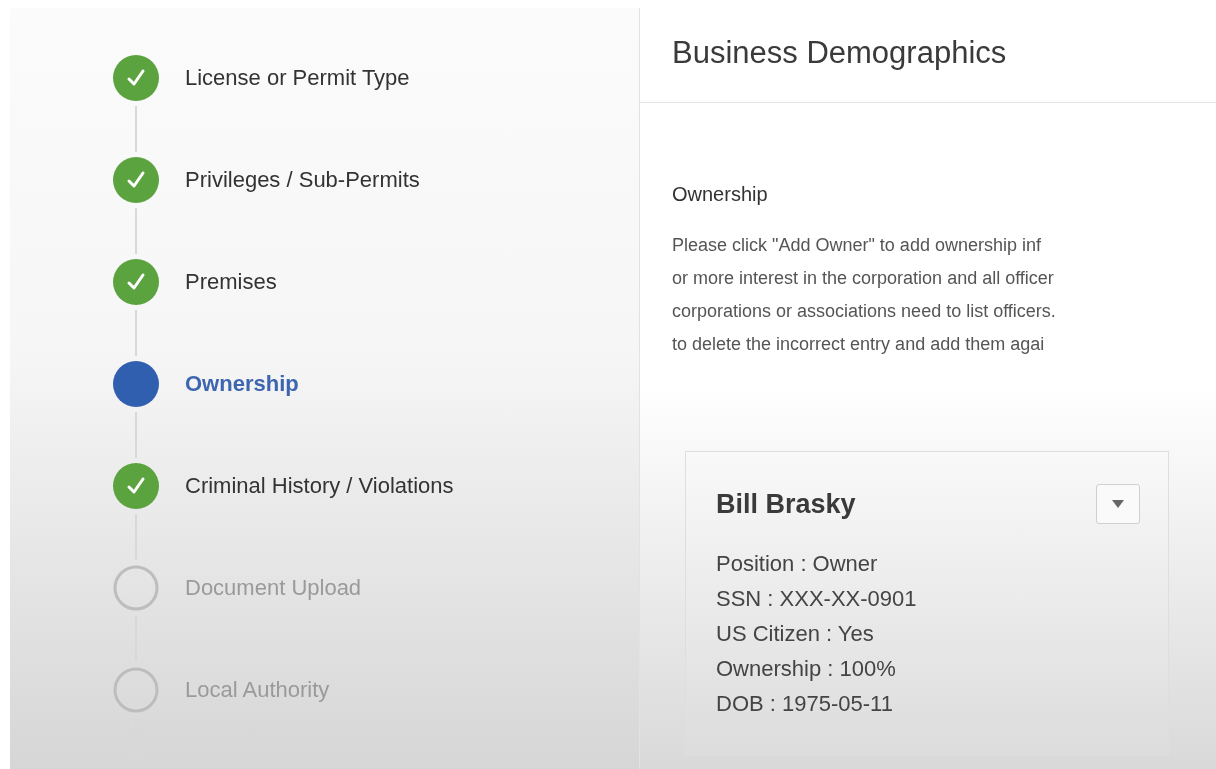 This screenshot has width=1216, height=769. Describe the element at coordinates (795, 634) in the screenshot. I see `owner-detail: US Citizen : Yes` at that location.